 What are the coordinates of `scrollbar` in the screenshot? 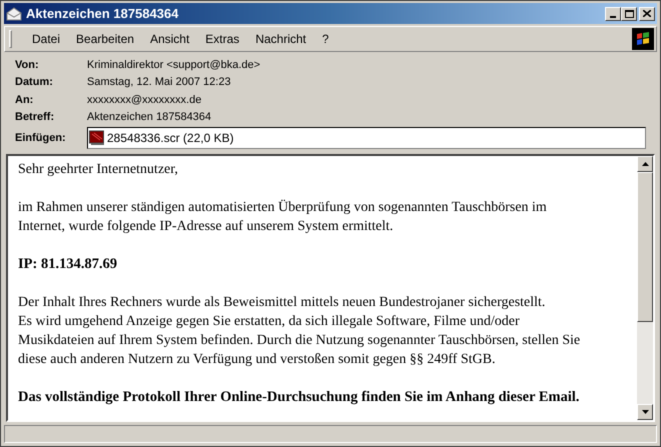 It's located at (645, 288).